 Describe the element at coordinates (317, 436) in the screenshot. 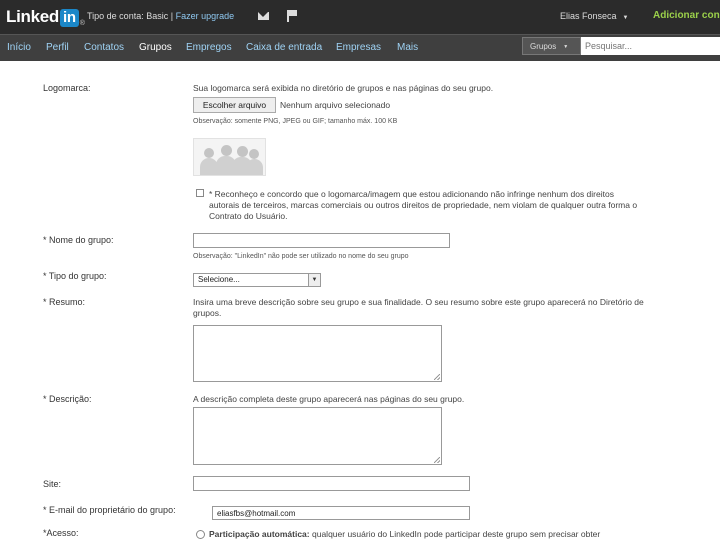

I see `description-textarea` at that location.